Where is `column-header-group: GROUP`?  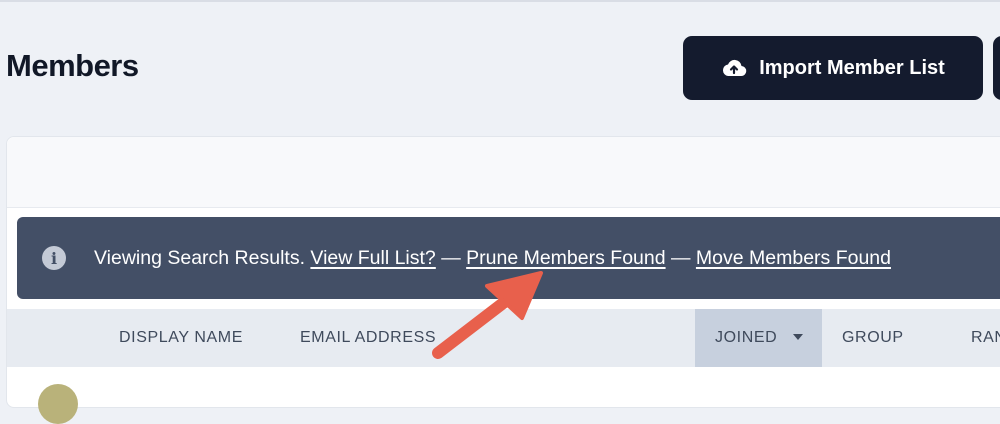
column-header-group: GROUP is located at coordinates (873, 338).